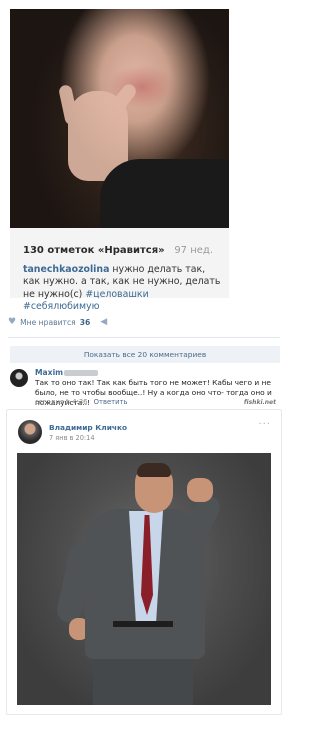 This screenshot has height=740, width=320. Describe the element at coordinates (81, 373) in the screenshot. I see `redacted-name-bar` at that location.